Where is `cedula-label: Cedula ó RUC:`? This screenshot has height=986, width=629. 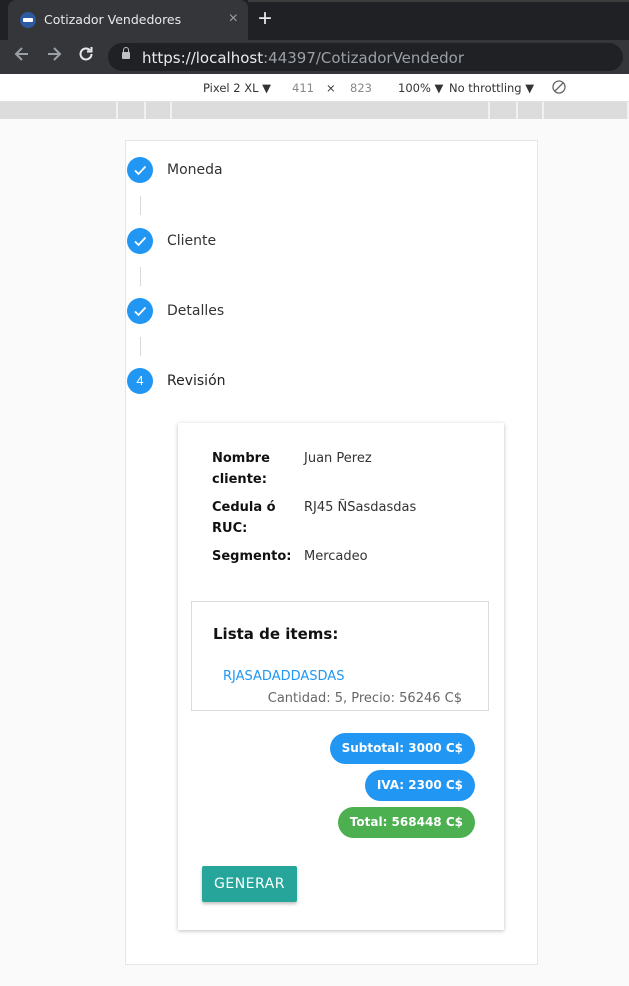 cedula-label: Cedula ó RUC: is located at coordinates (244, 518).